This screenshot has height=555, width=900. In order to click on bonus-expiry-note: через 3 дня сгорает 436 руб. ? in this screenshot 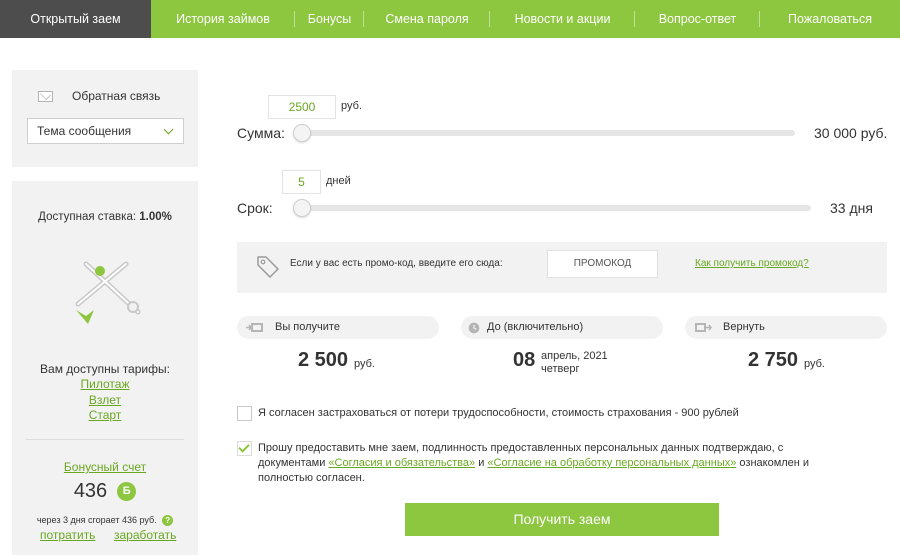, I will do `click(105, 521)`.